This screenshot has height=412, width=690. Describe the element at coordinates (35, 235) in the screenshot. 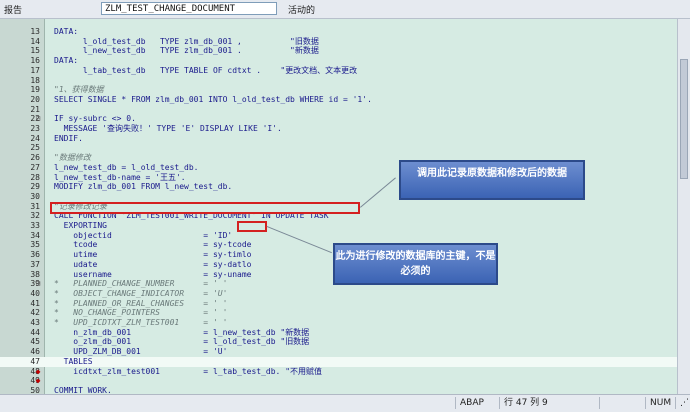

I see `line-number: 34` at that location.